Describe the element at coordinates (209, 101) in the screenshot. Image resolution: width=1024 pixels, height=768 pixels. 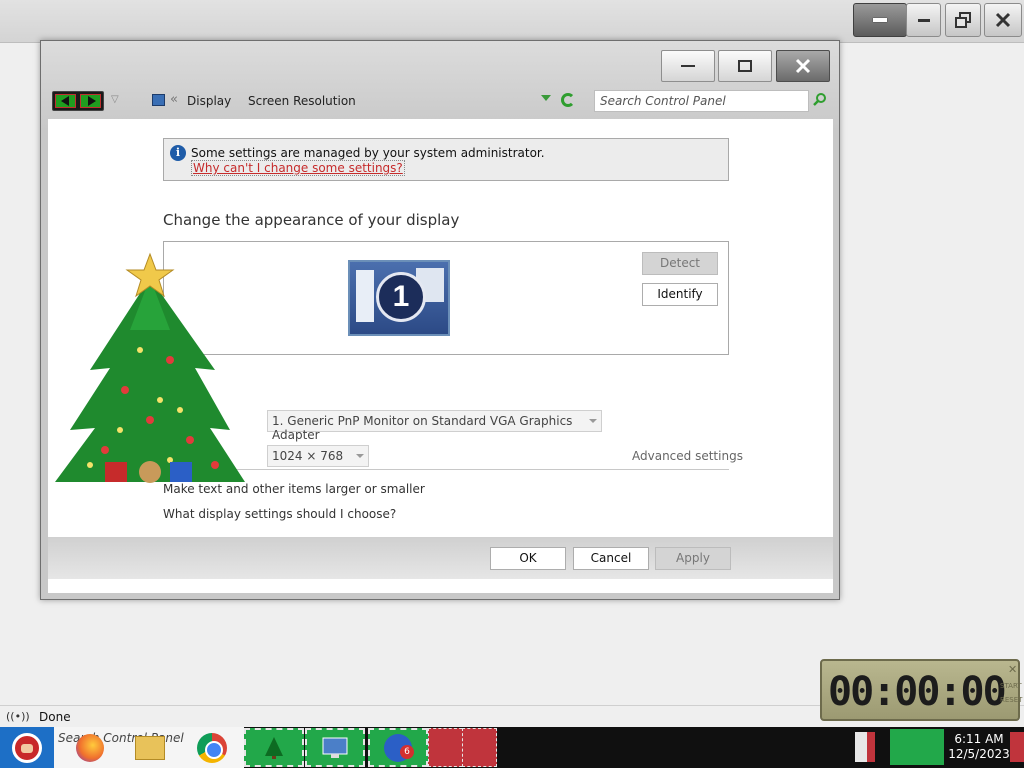
I see `breadcrumb-display: Display` at that location.